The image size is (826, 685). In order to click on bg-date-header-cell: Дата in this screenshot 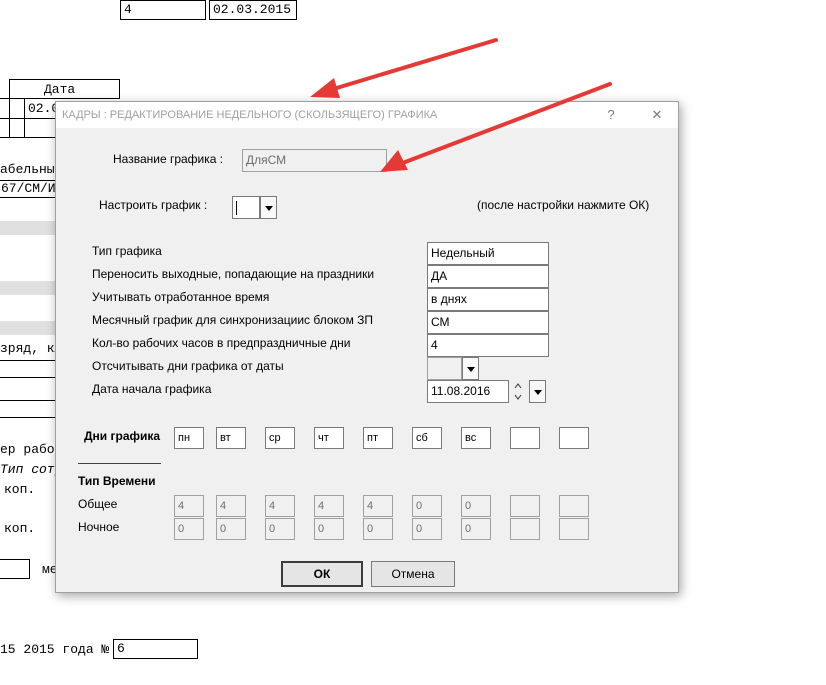, I will do `click(64, 89)`.